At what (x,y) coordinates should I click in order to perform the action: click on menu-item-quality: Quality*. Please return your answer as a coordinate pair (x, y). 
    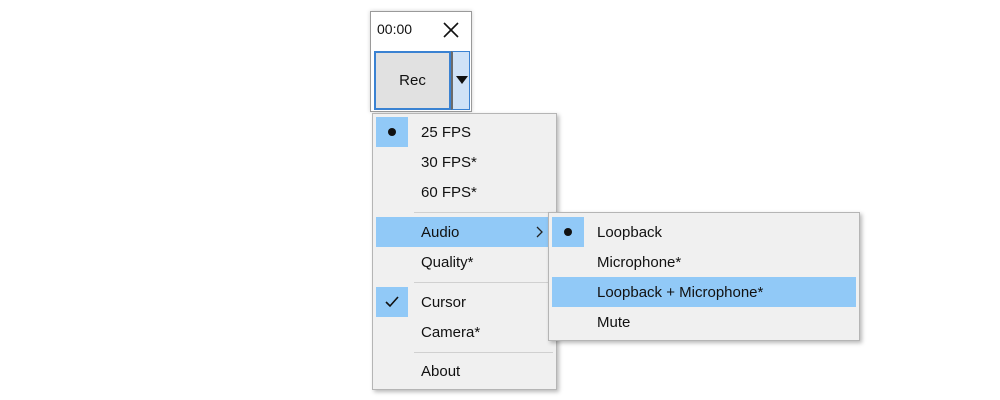
    Looking at the image, I should click on (464, 262).